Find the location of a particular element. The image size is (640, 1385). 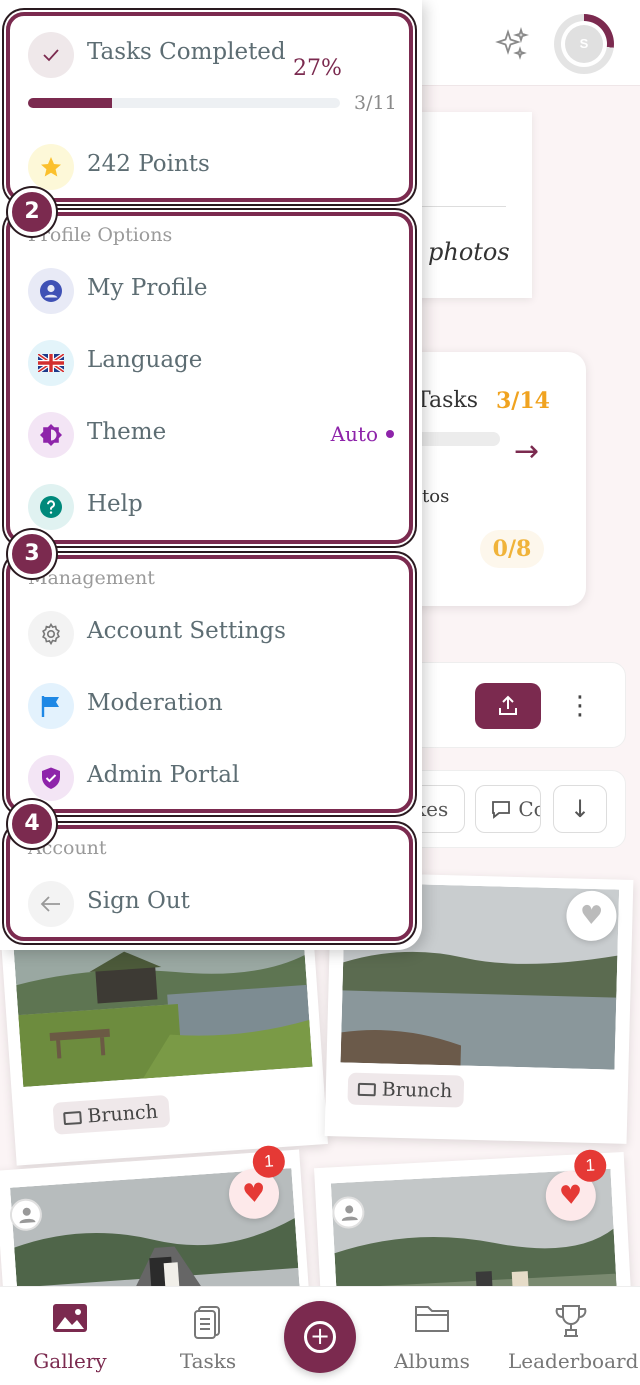

moderation-label: Moderation is located at coordinates (155, 703).